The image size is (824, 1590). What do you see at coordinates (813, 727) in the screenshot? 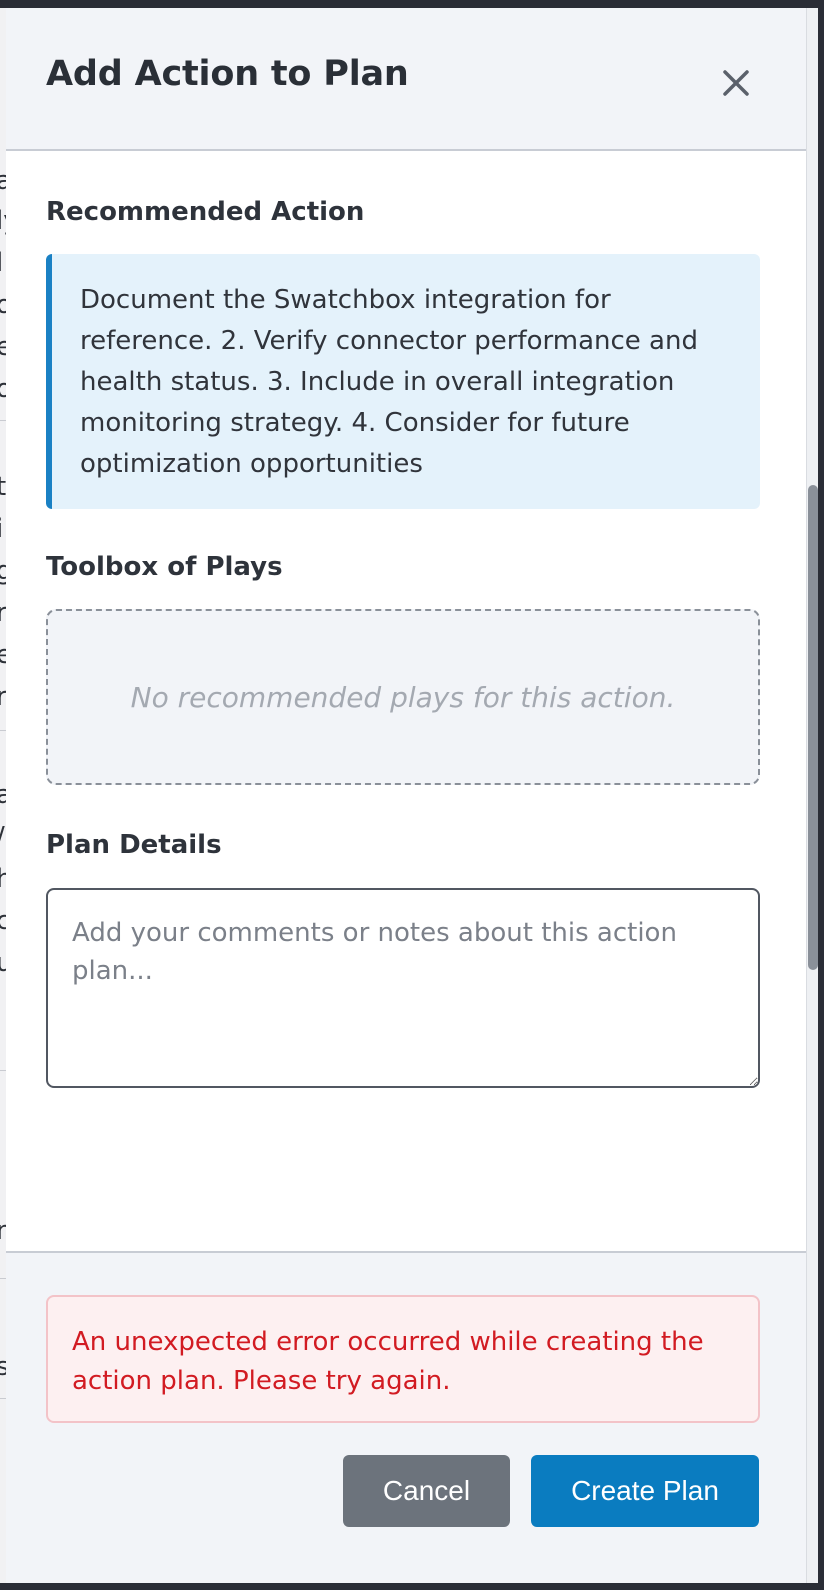
I see `scrollbar-thumb` at bounding box center [813, 727].